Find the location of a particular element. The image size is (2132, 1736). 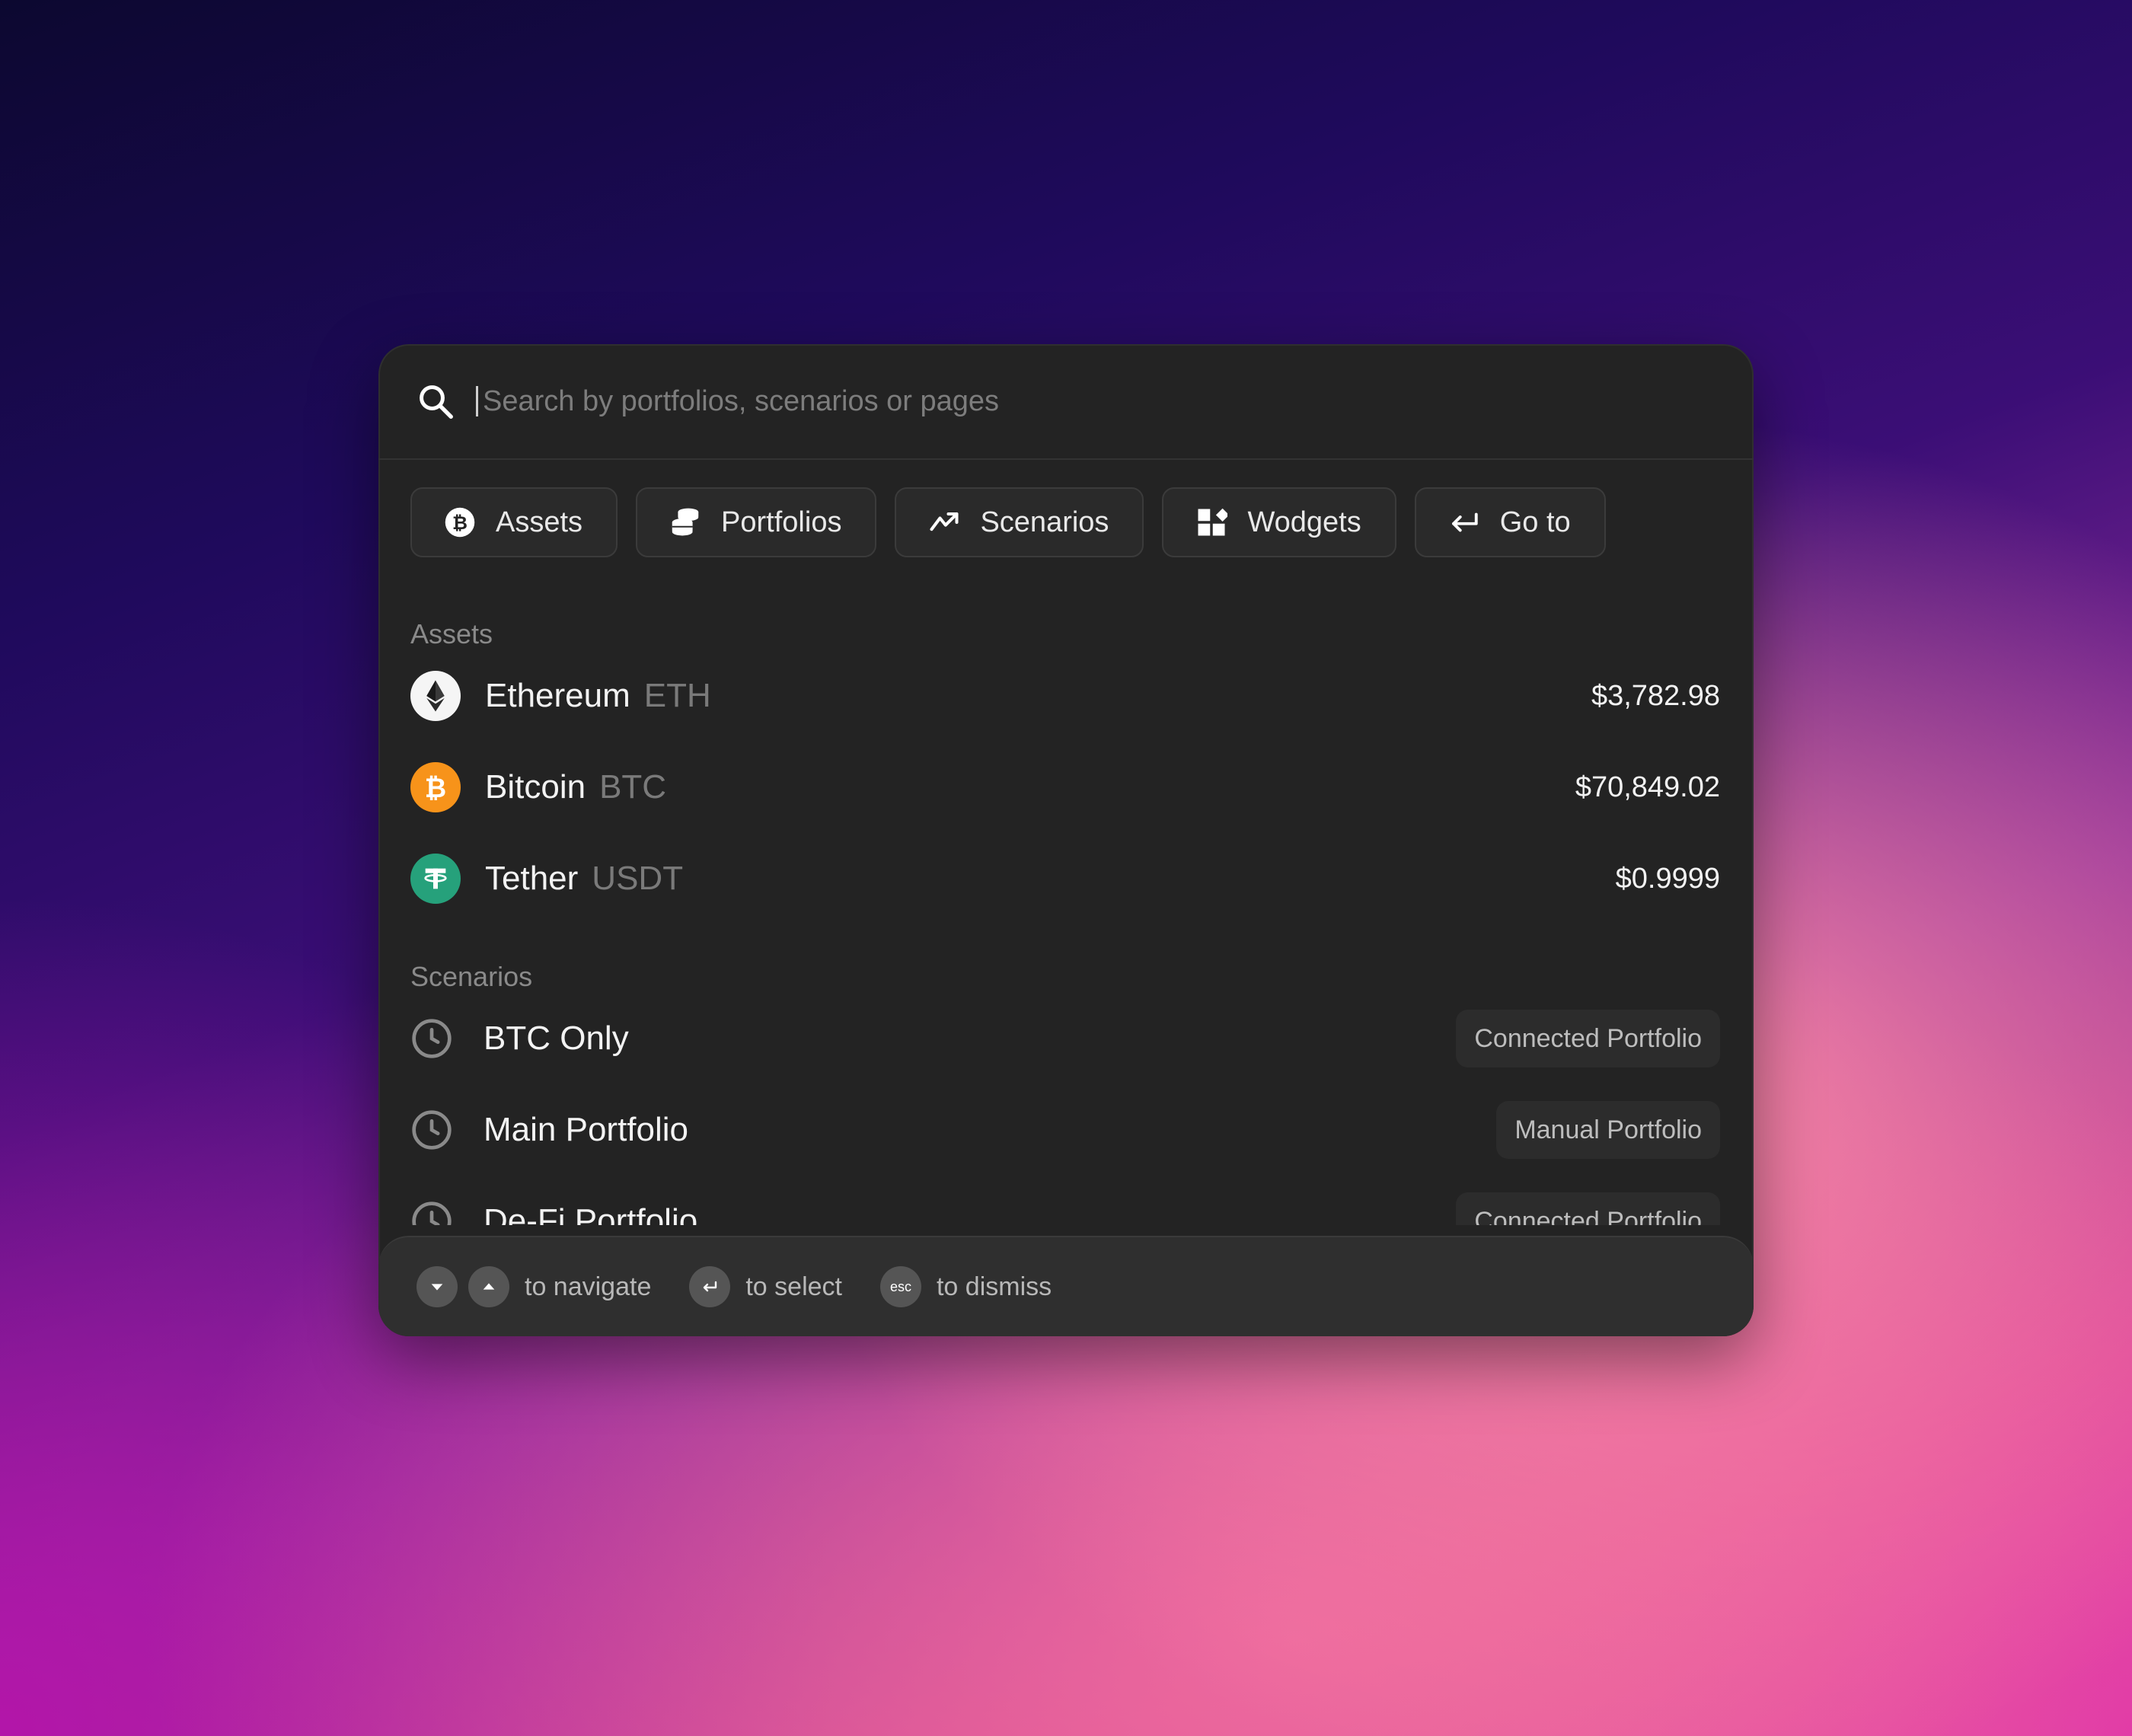

trend-icon is located at coordinates (944, 522).